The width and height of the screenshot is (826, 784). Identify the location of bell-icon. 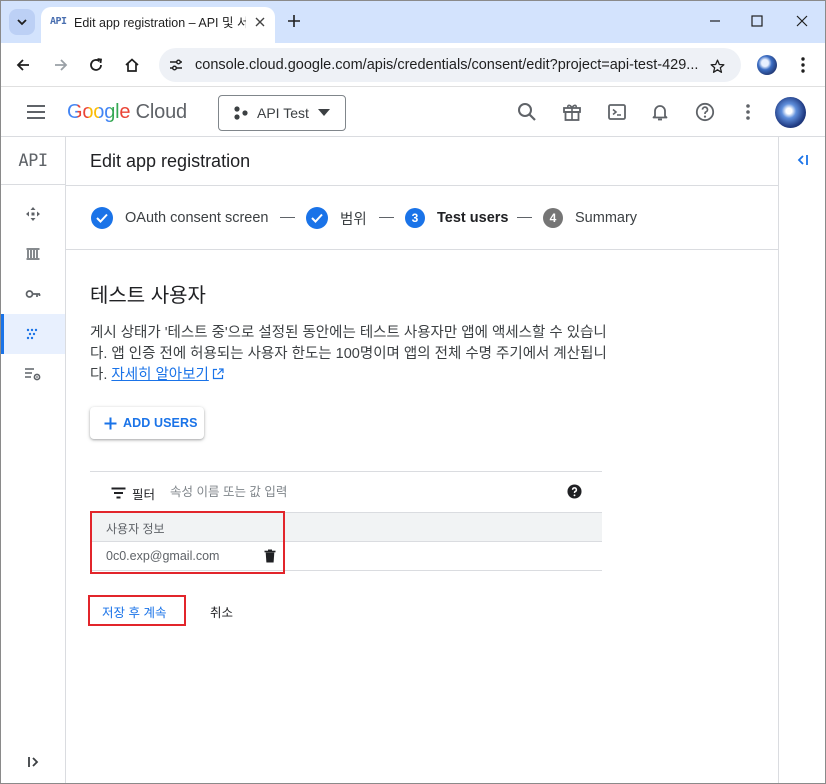
(660, 113).